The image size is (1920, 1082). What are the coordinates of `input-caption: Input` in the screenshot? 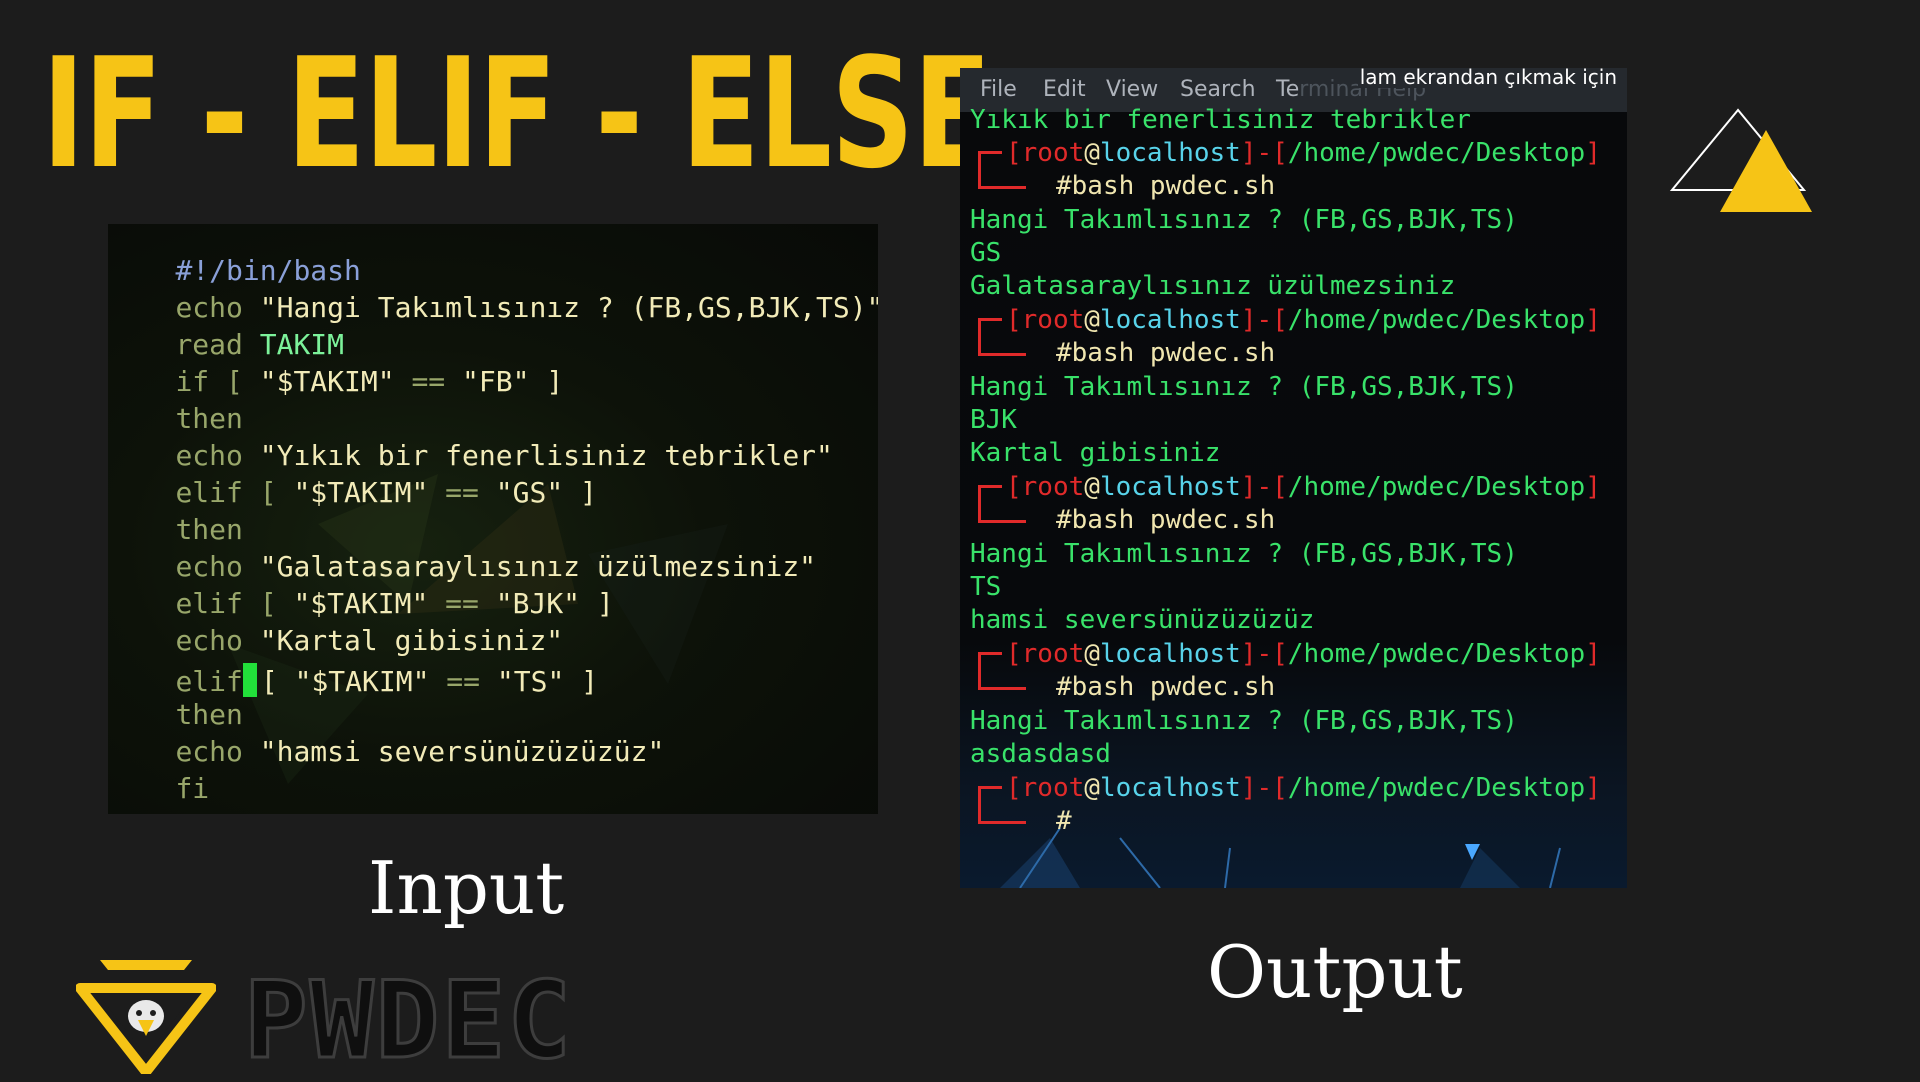 It's located at (466, 888).